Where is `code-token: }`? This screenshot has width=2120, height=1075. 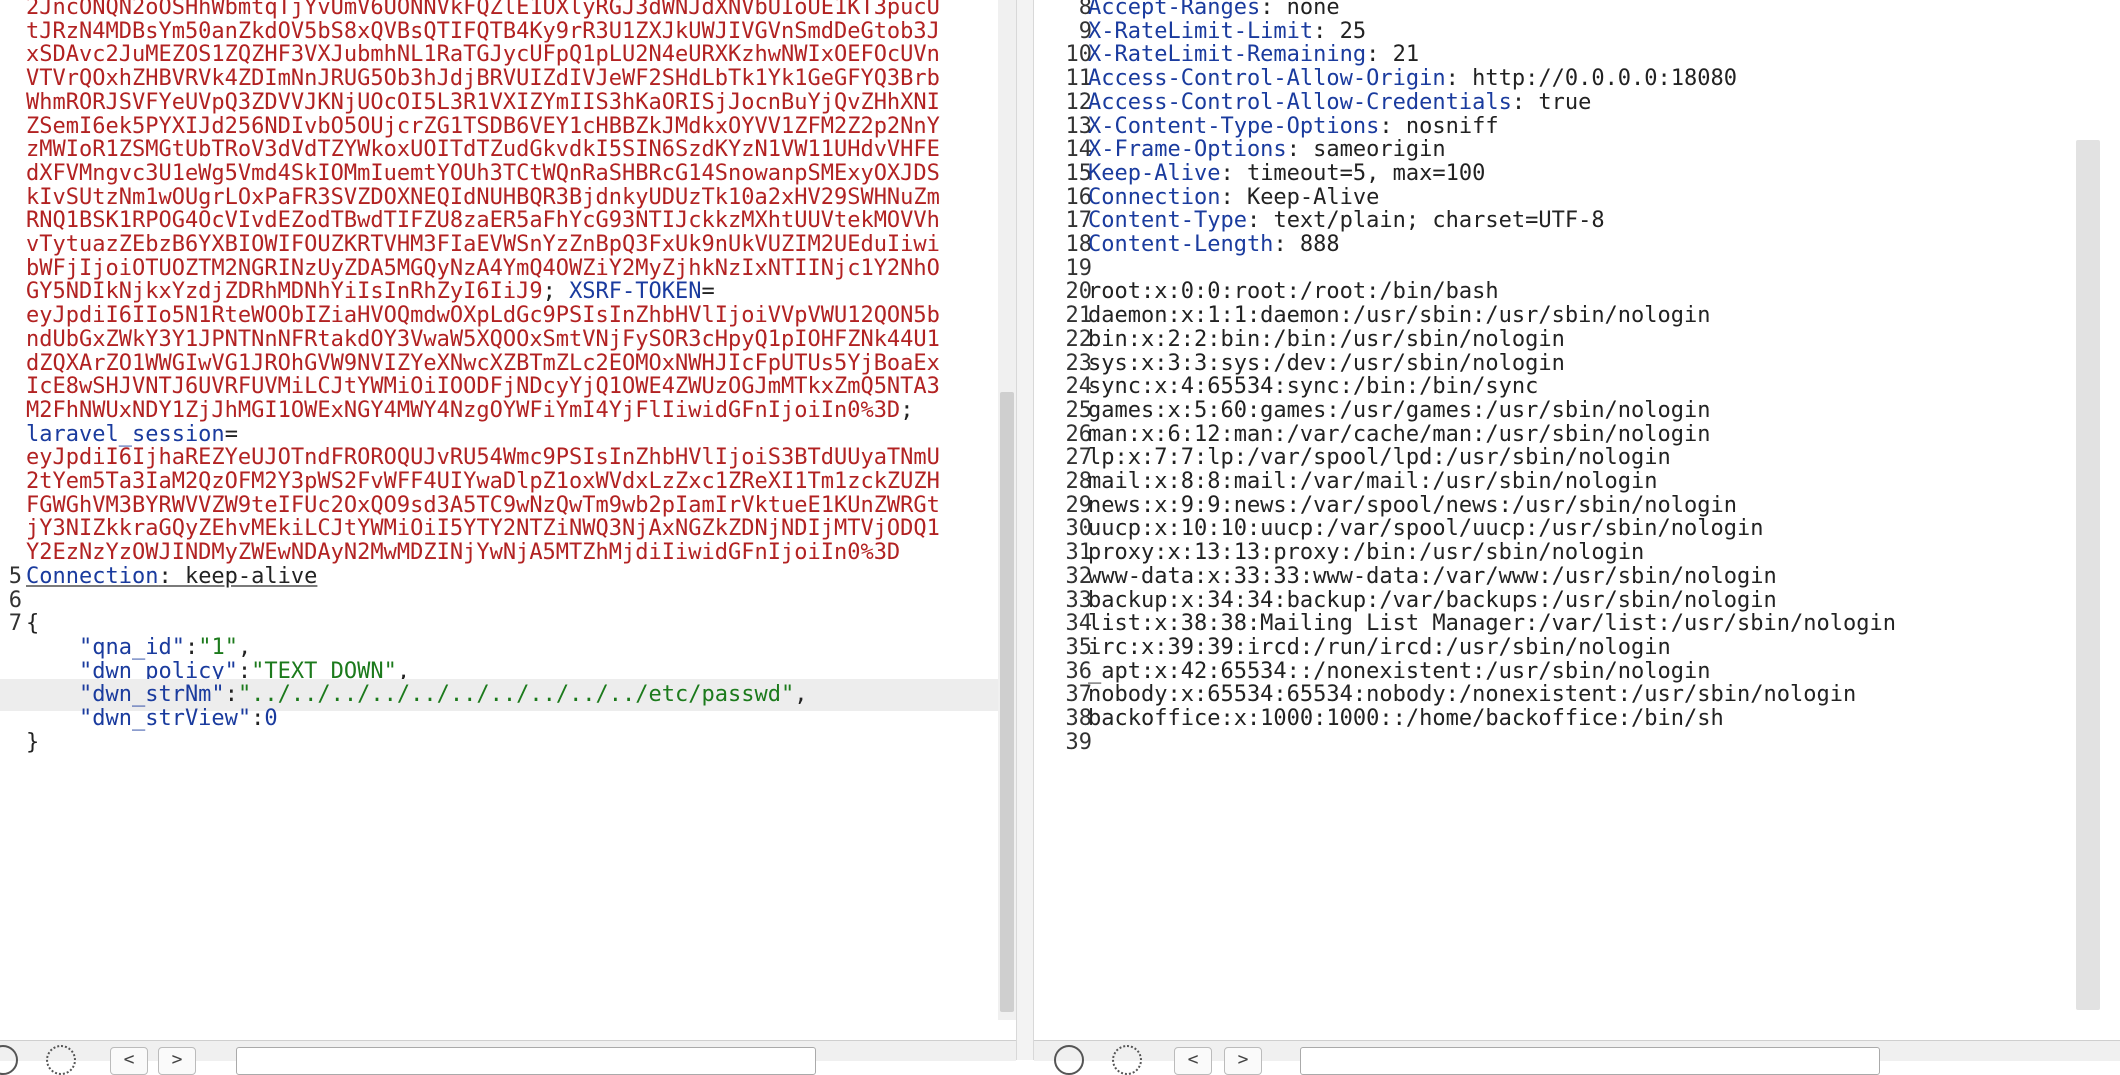 code-token: } is located at coordinates (33, 742).